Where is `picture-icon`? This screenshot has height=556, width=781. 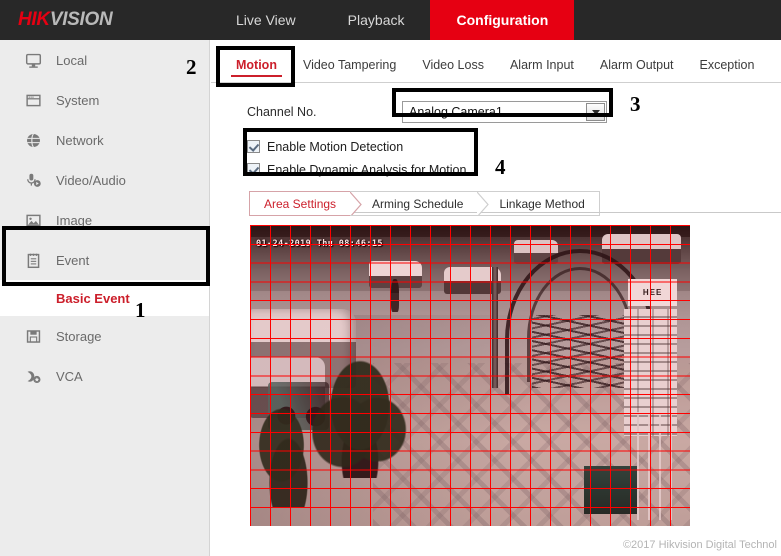 picture-icon is located at coordinates (33, 220).